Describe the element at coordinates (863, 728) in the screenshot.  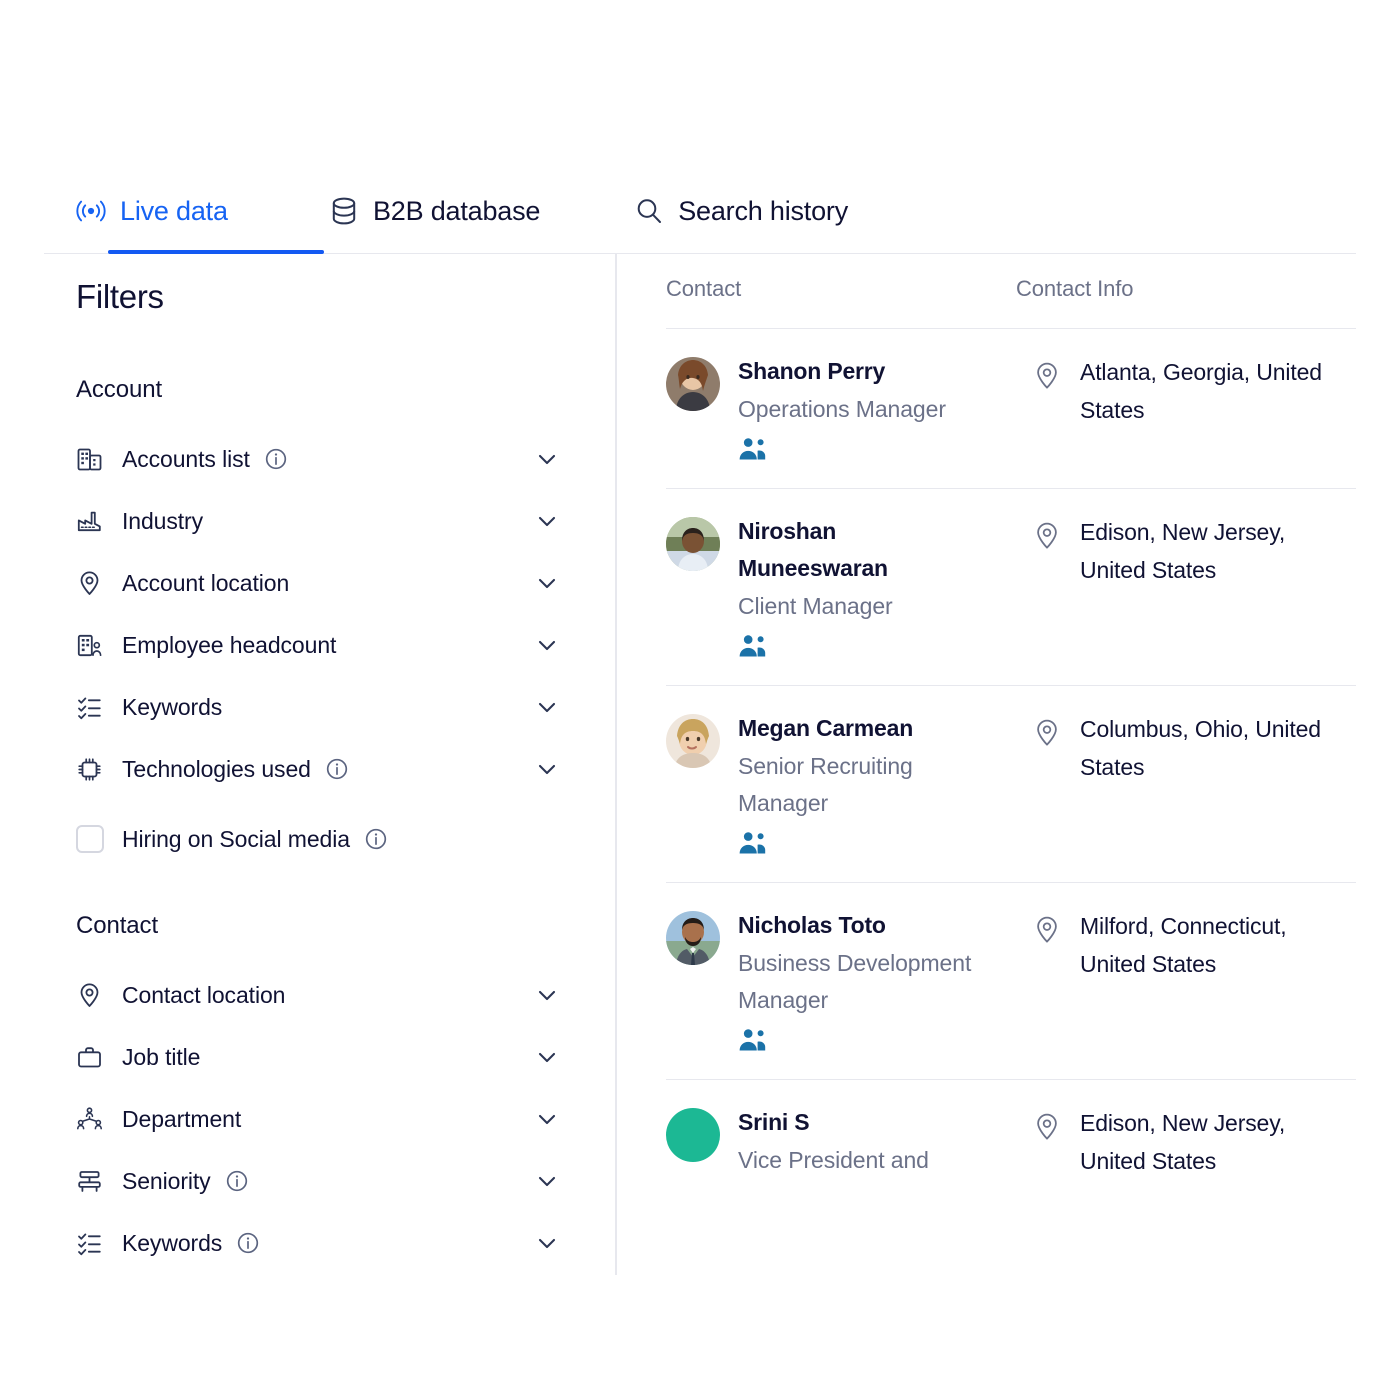
I see `contact-name: Megan Carmean` at that location.